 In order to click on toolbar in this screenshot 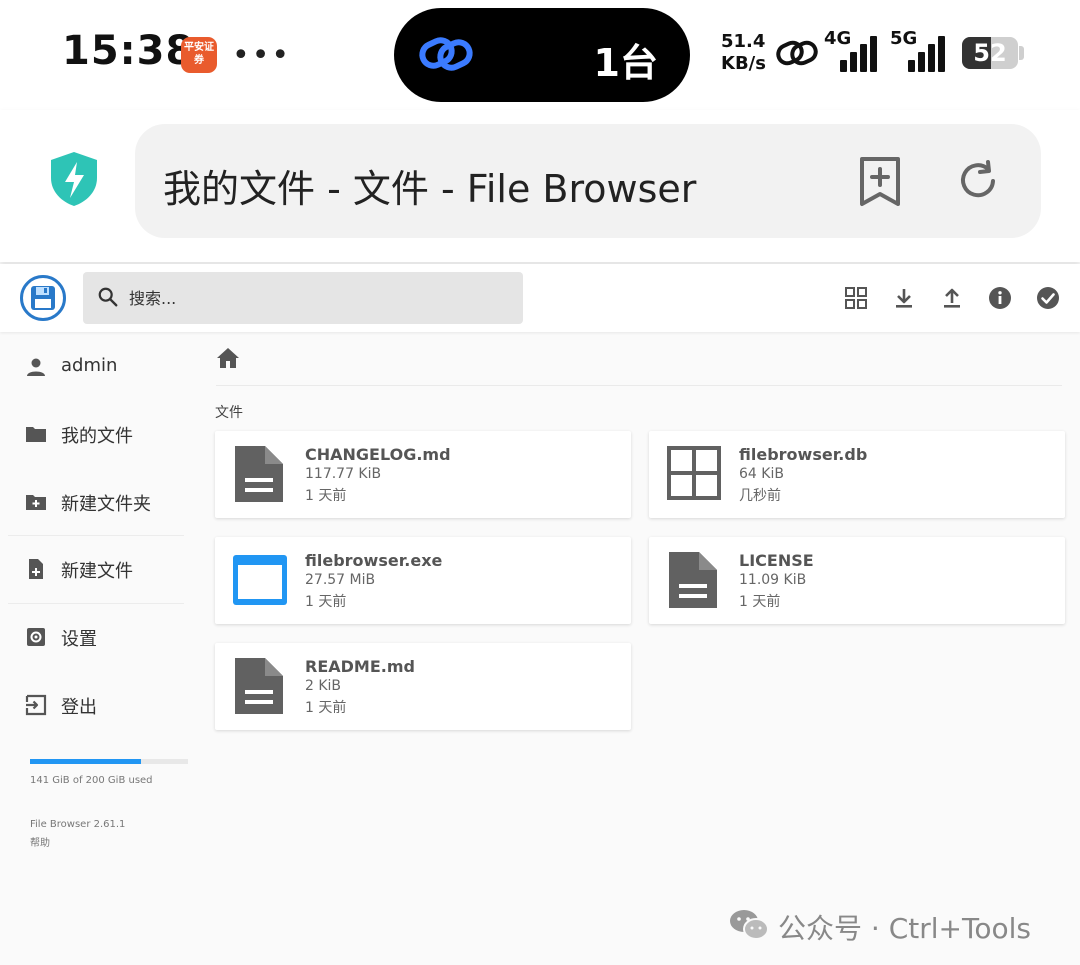, I will do `click(942, 298)`.